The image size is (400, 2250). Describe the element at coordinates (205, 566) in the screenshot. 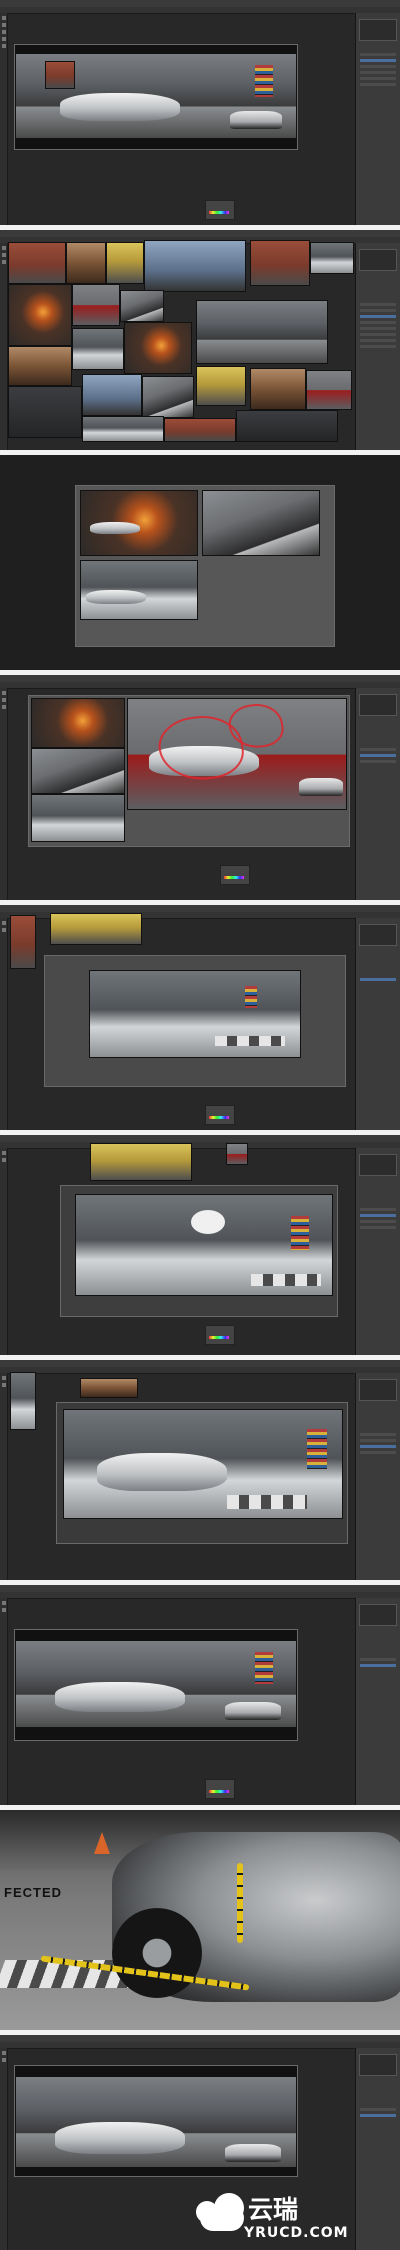

I see `sketch-board` at that location.